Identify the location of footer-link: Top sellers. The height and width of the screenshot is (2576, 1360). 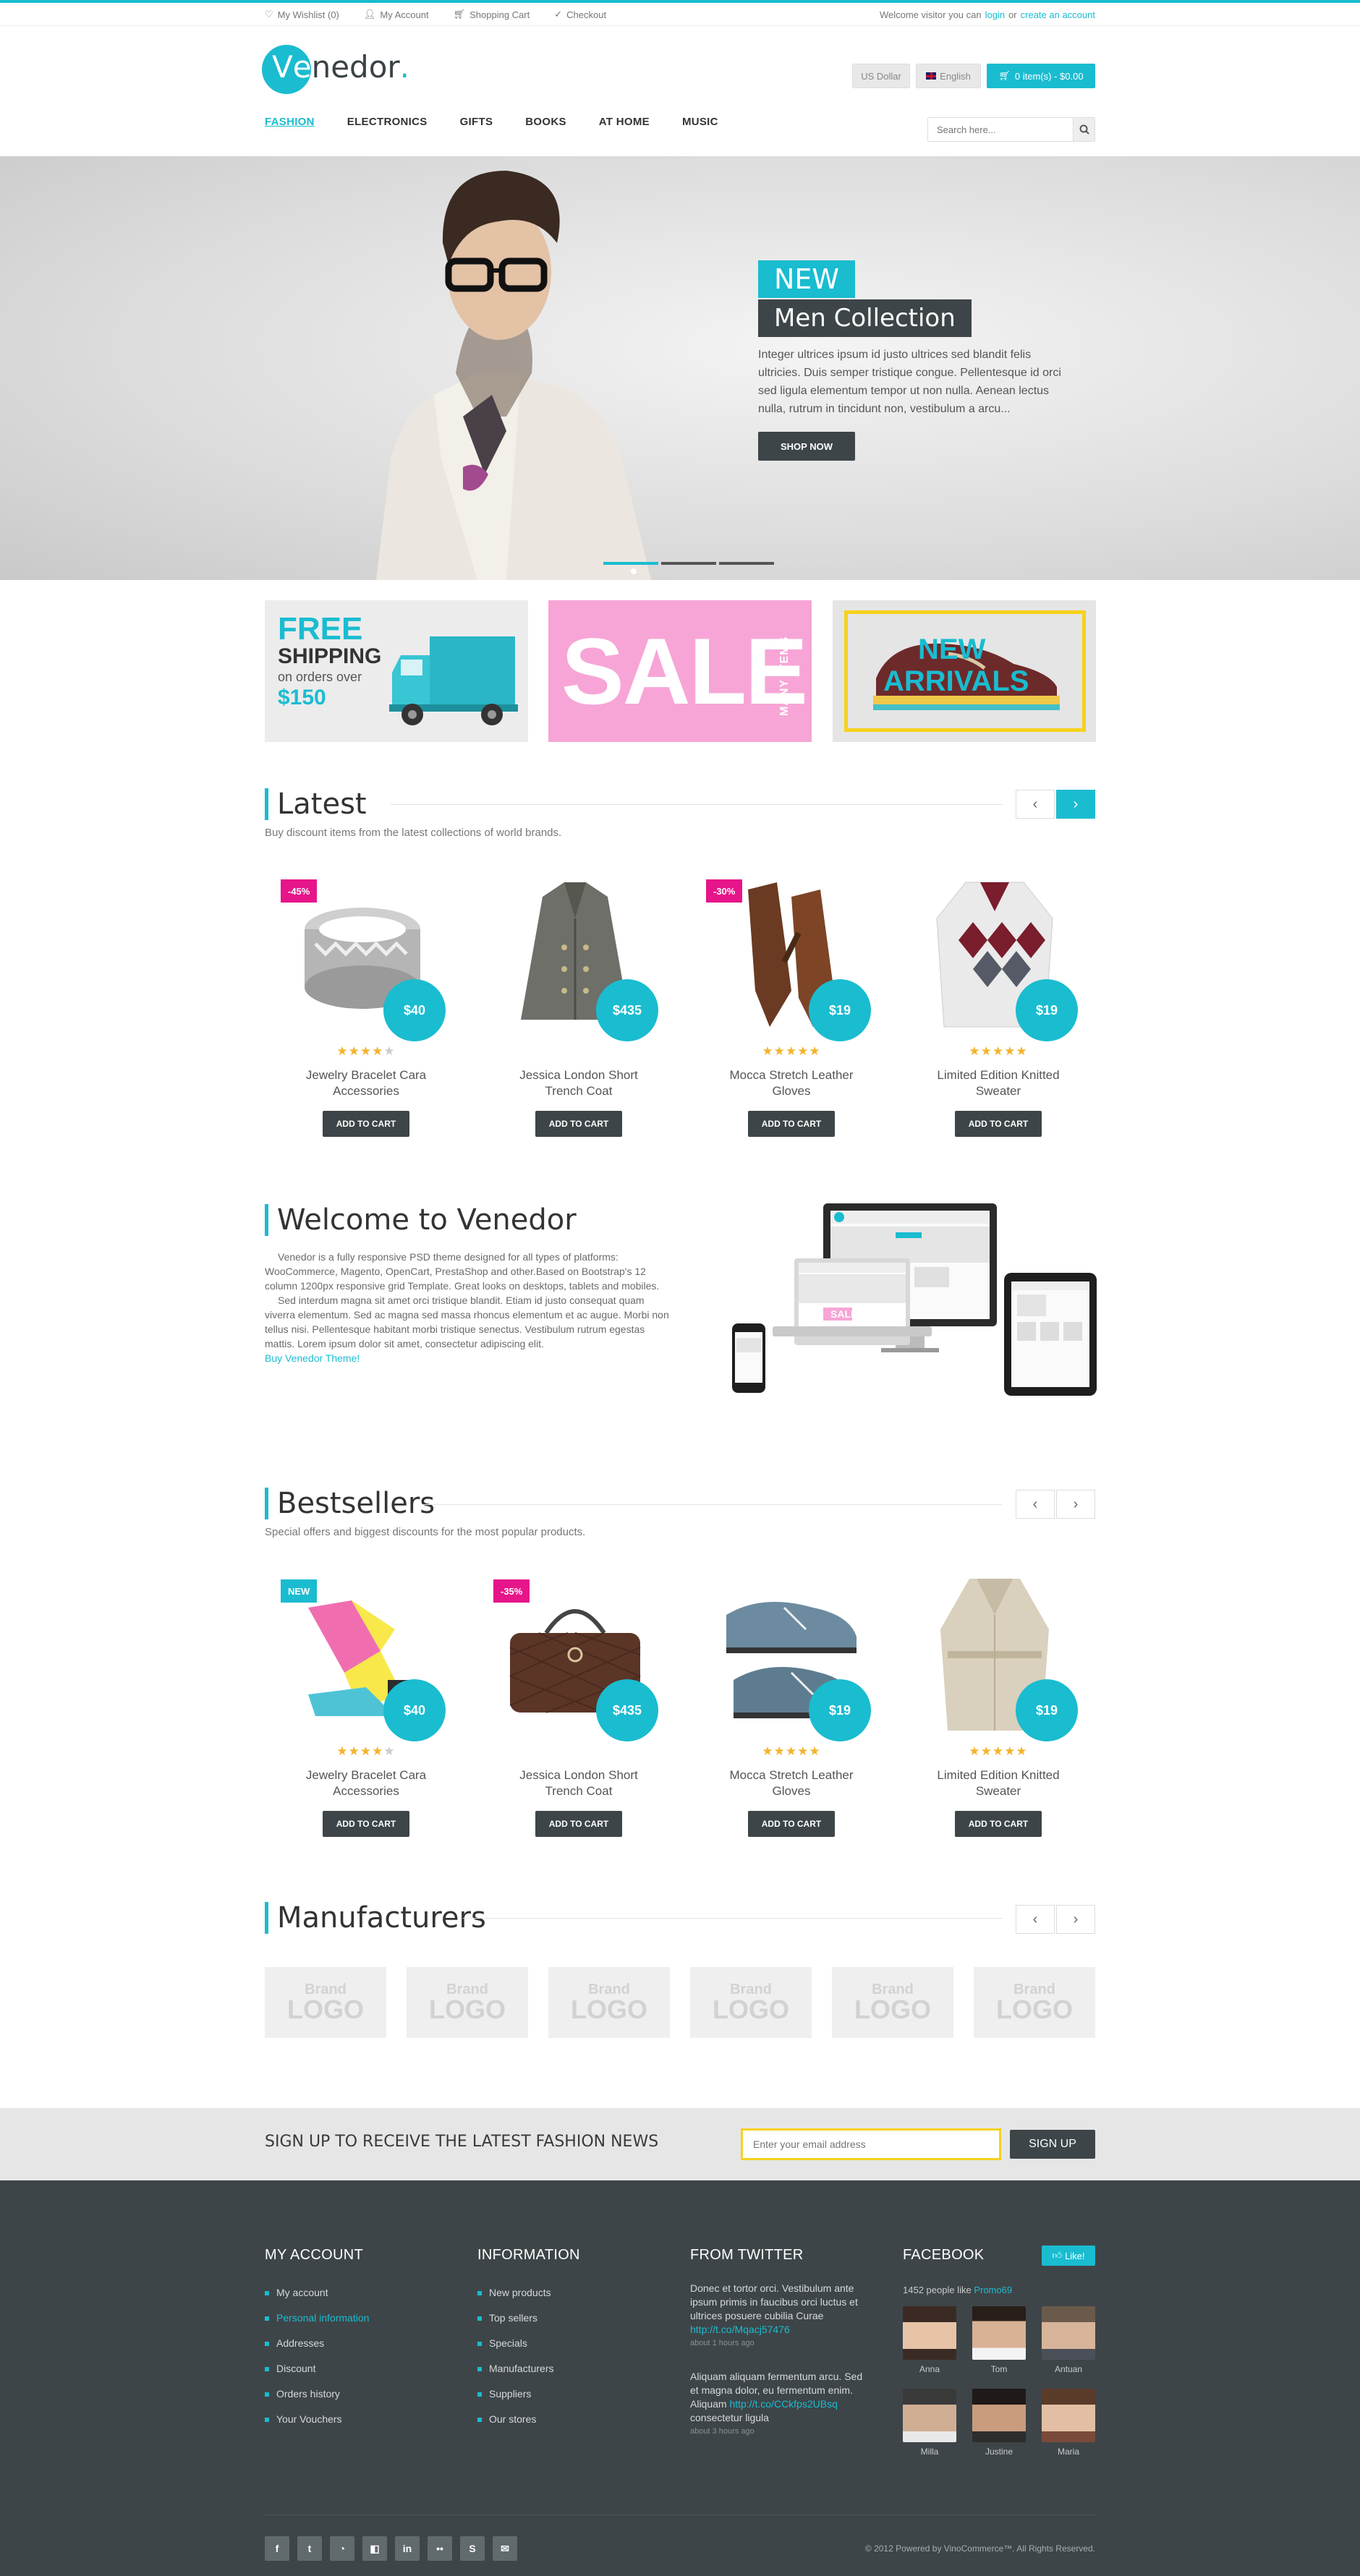
(515, 2318).